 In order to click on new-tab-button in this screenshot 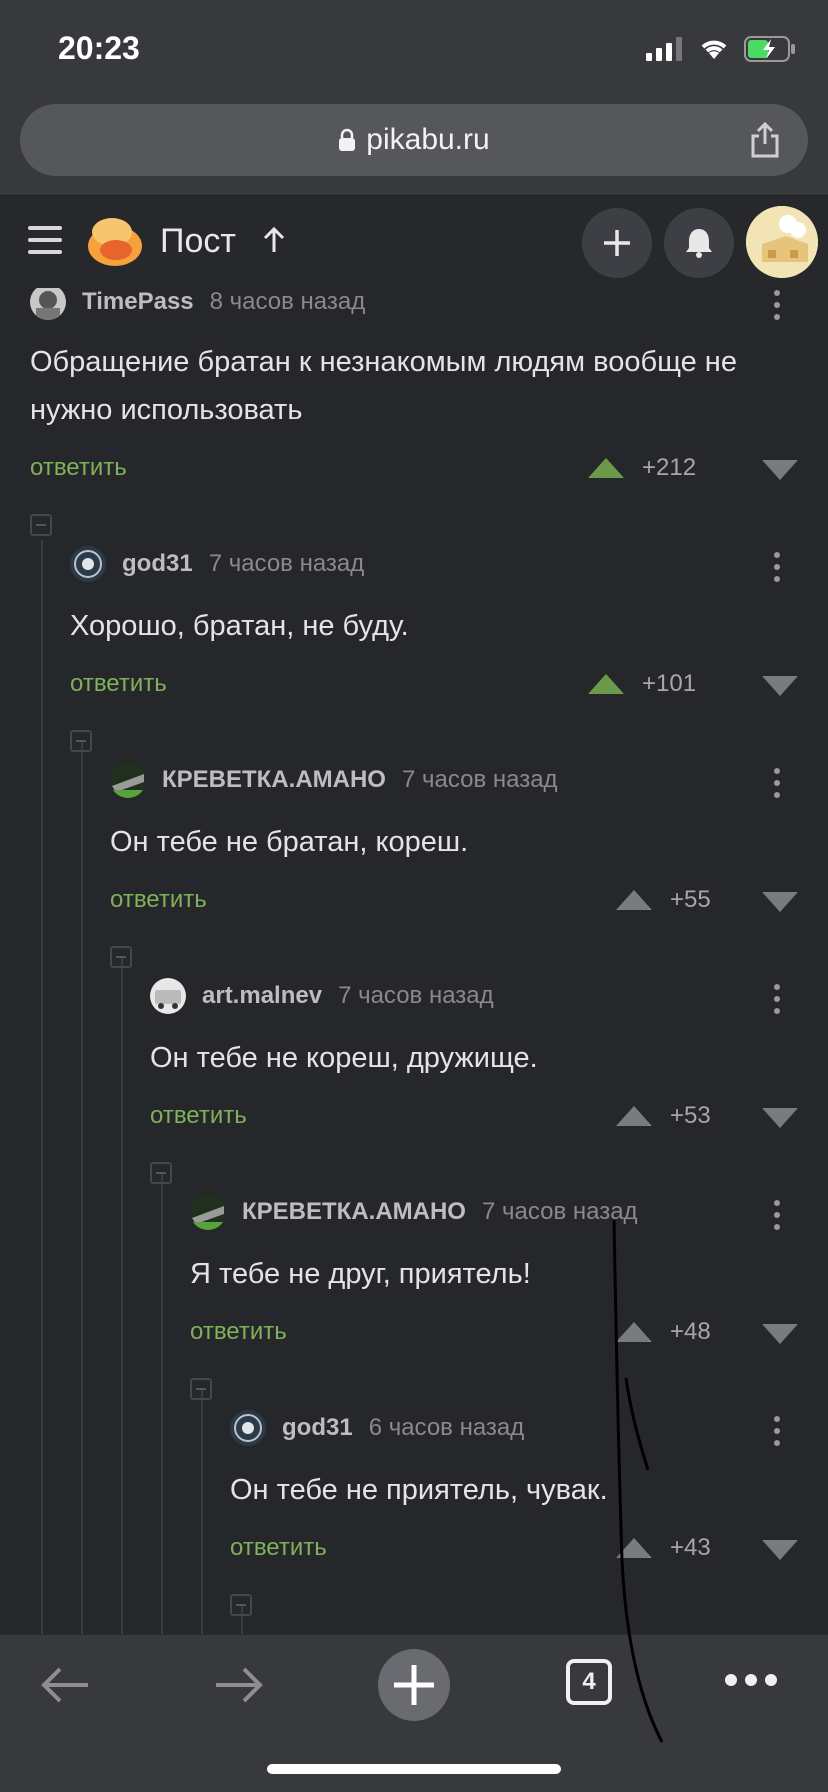, I will do `click(414, 1685)`.